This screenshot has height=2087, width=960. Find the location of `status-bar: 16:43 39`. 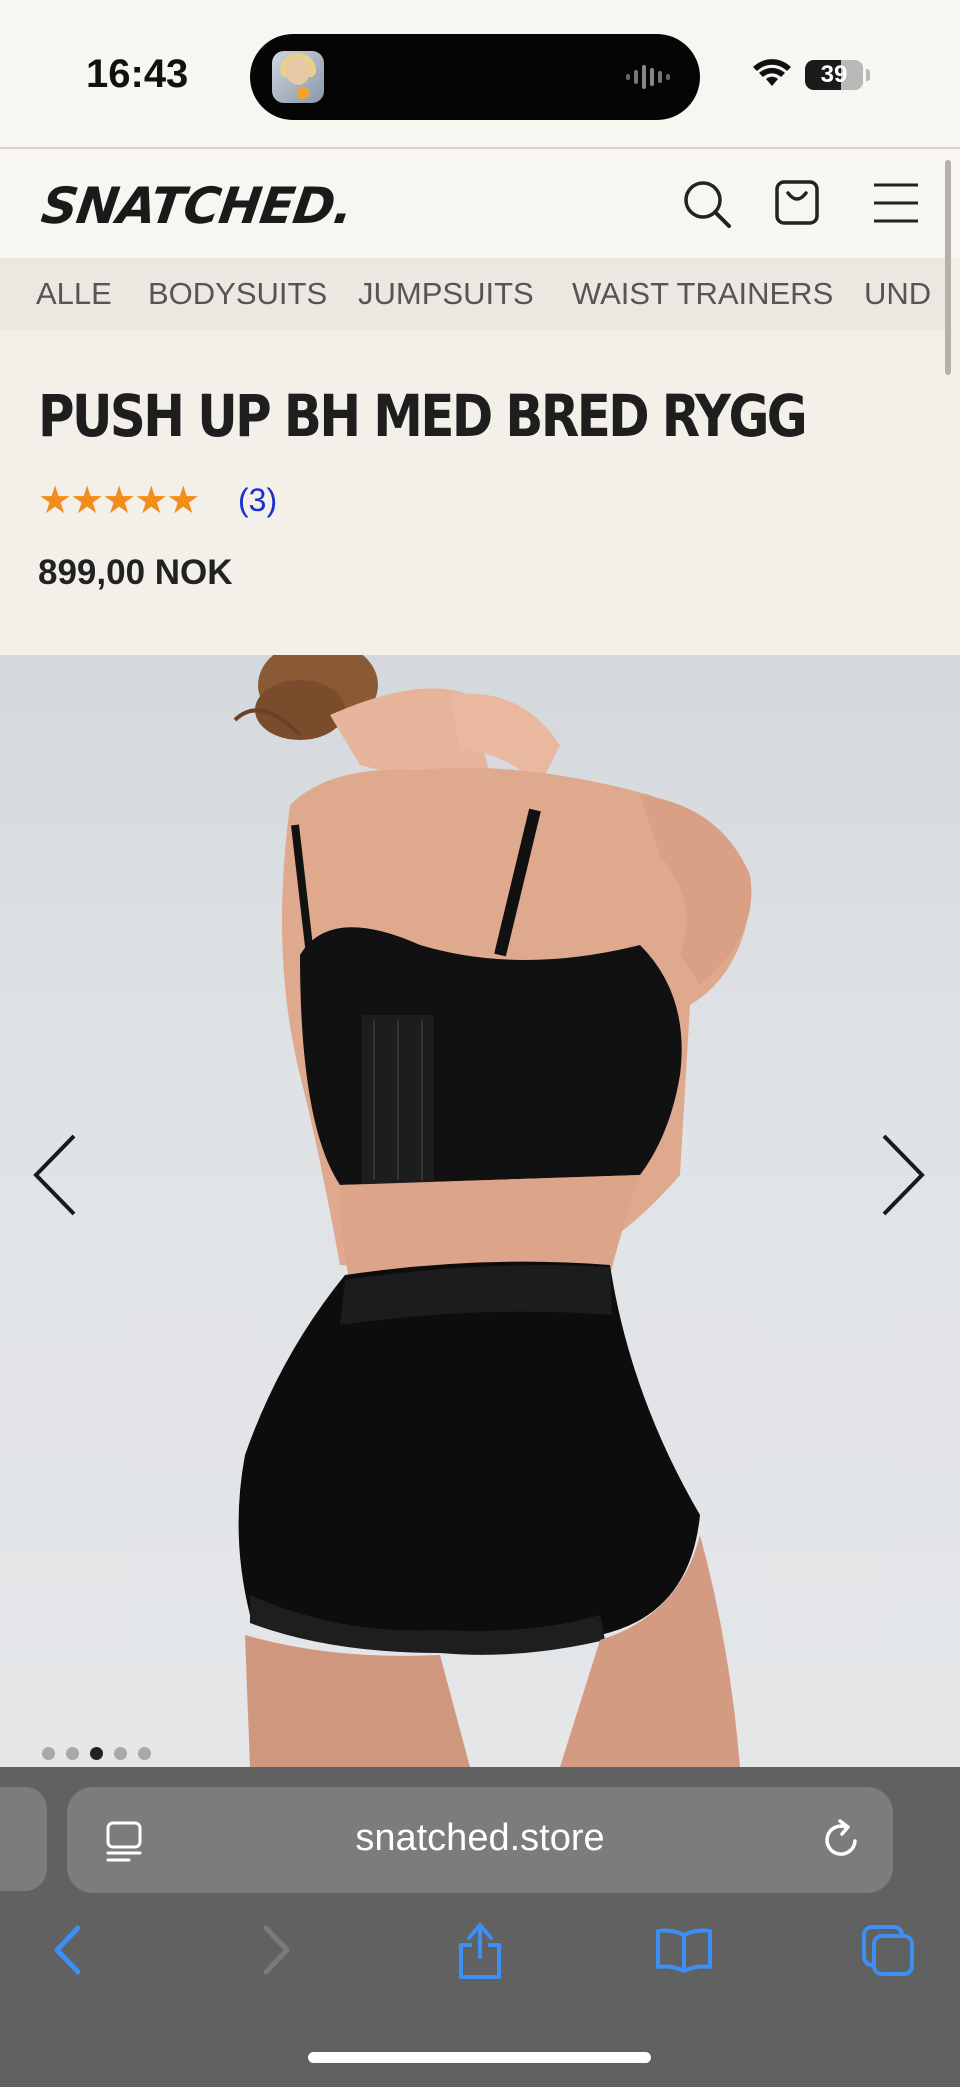

status-bar: 16:43 39 is located at coordinates (480, 74).